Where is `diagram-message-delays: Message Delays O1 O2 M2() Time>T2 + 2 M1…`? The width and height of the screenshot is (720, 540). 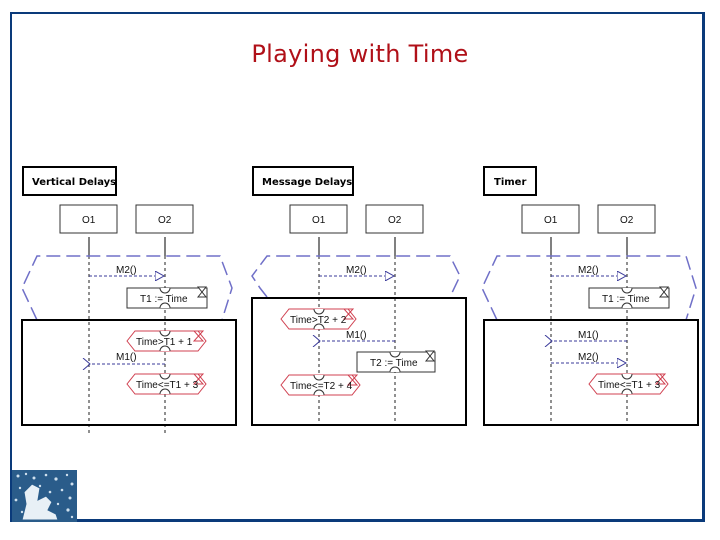 diagram-message-delays: Message Delays O1 O2 M2() Time>T2 + 2 M1… is located at coordinates (359, 296).